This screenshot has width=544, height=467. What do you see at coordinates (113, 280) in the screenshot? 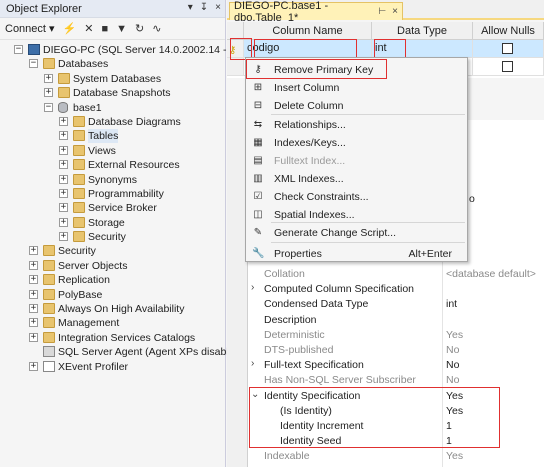
I see `replication-folder: + Replication` at bounding box center [113, 280].